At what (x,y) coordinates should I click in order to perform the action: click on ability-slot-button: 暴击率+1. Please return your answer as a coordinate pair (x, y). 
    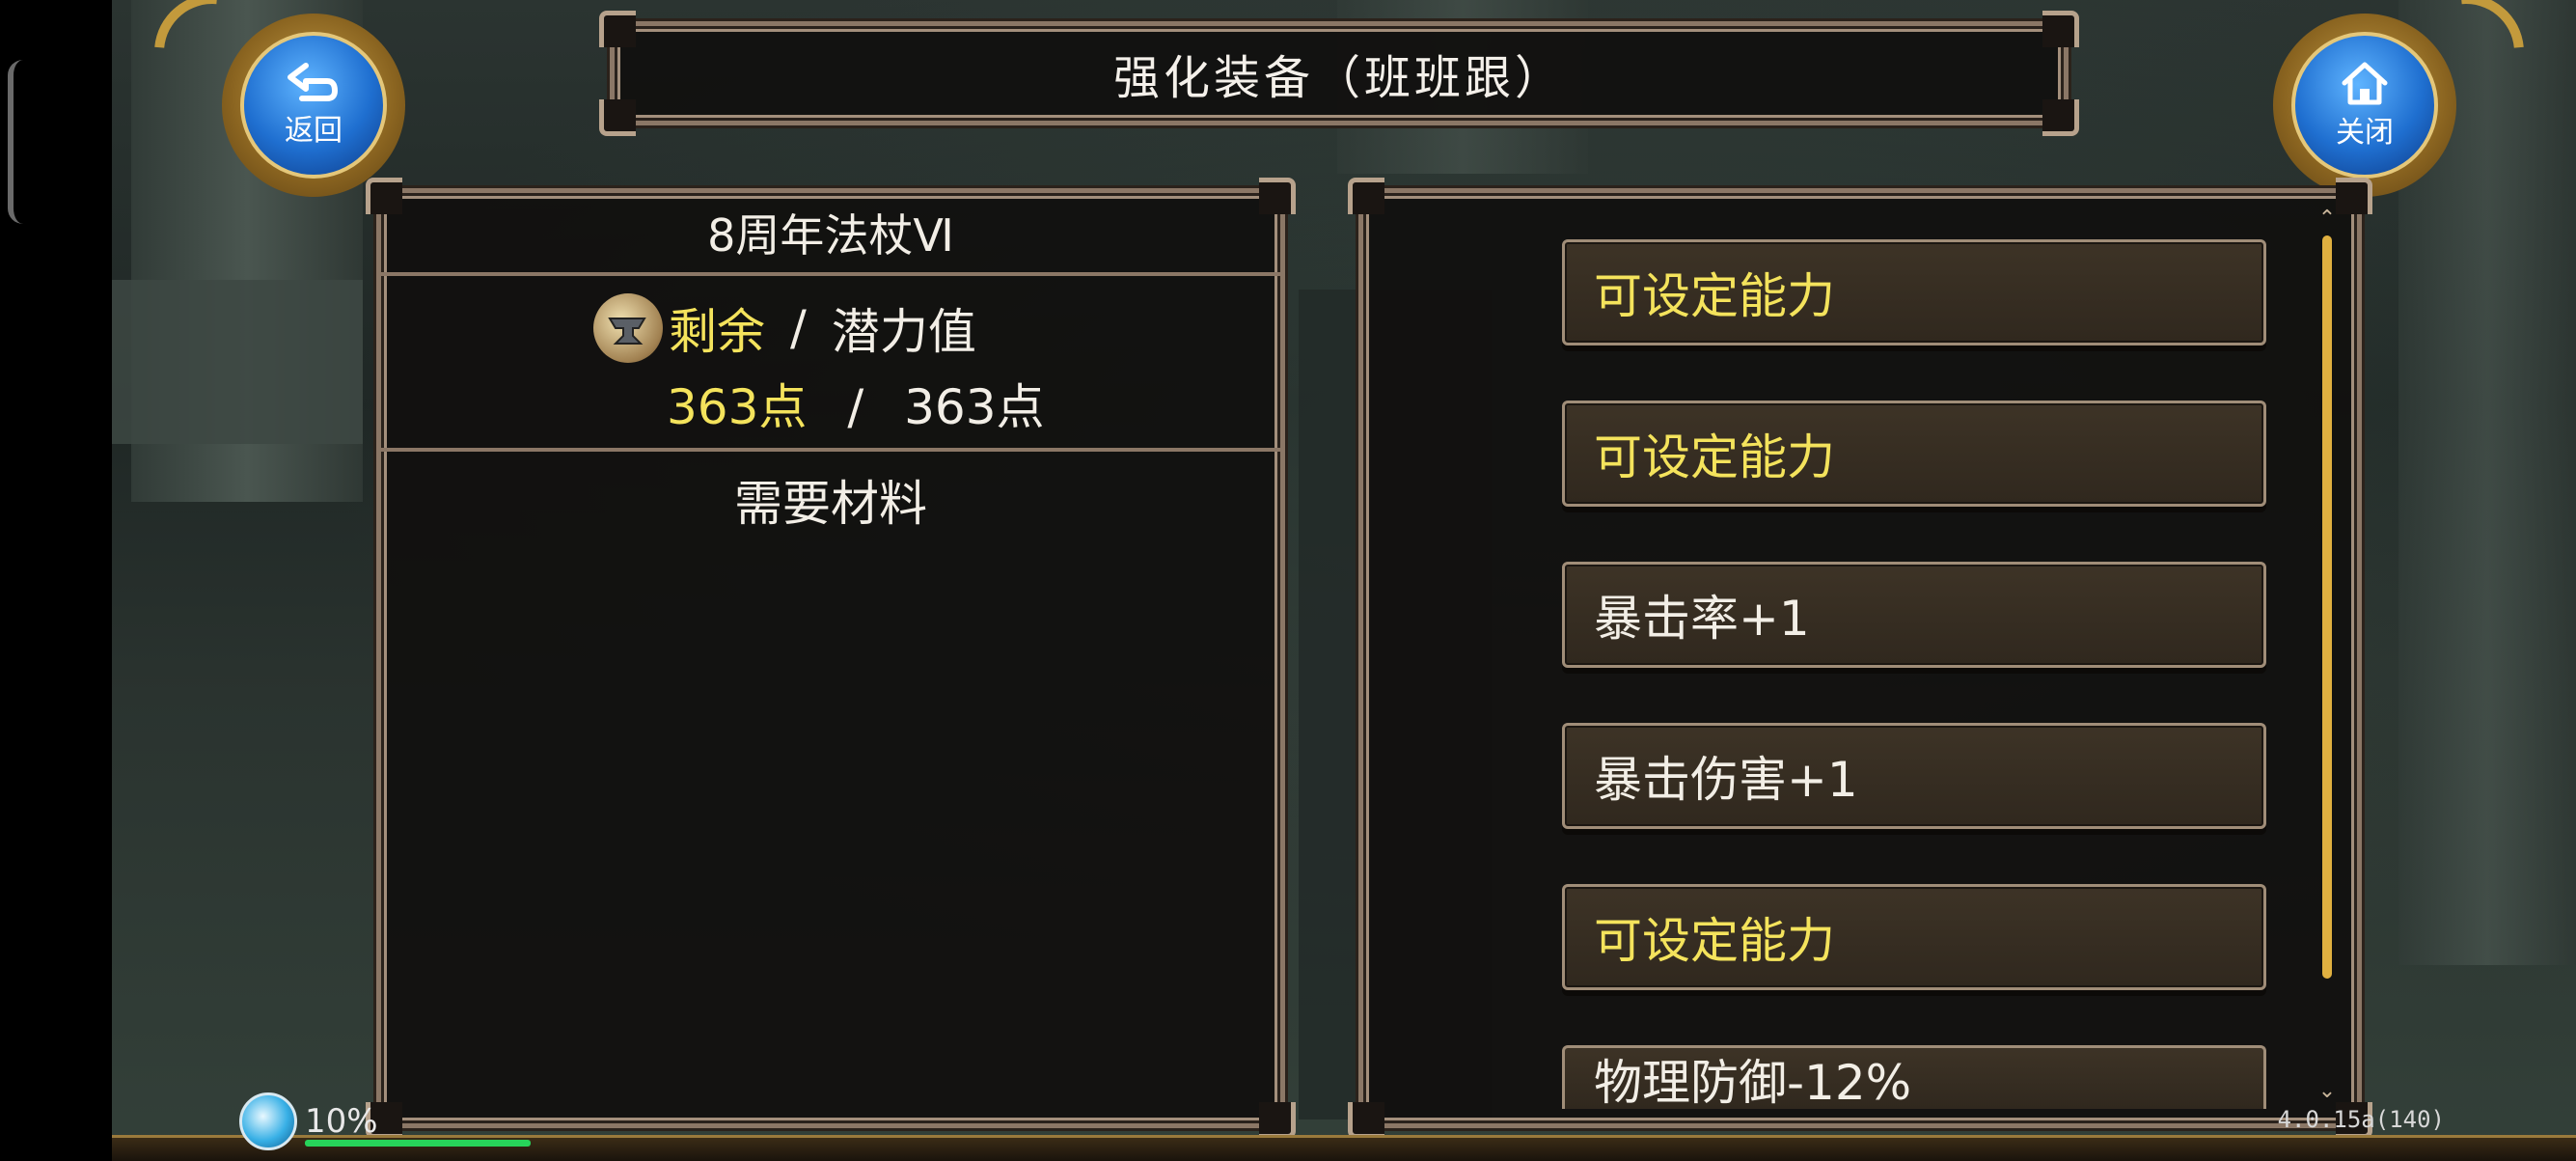
    Looking at the image, I should click on (1914, 615).